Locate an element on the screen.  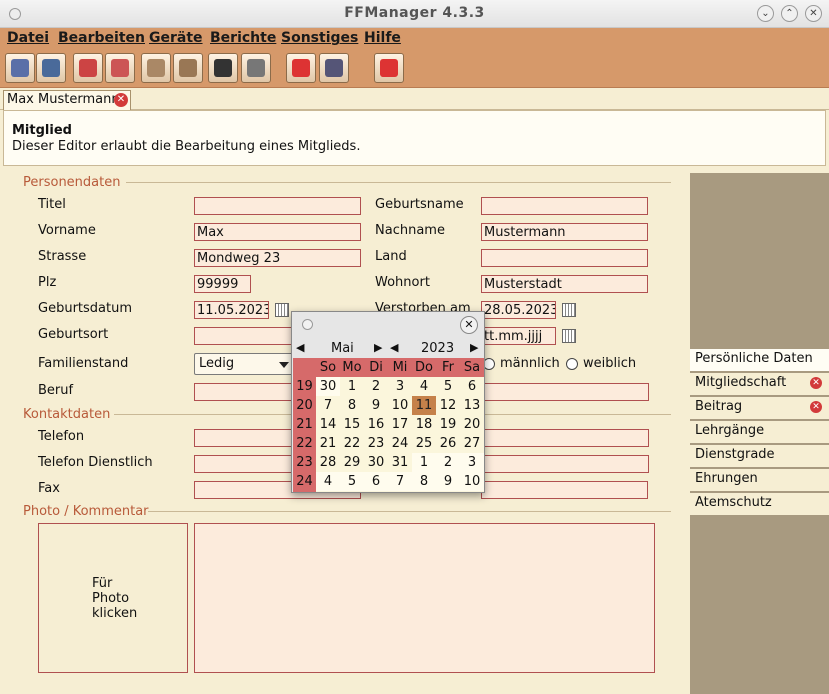
calendar-day: 11 is located at coordinates (424, 405).